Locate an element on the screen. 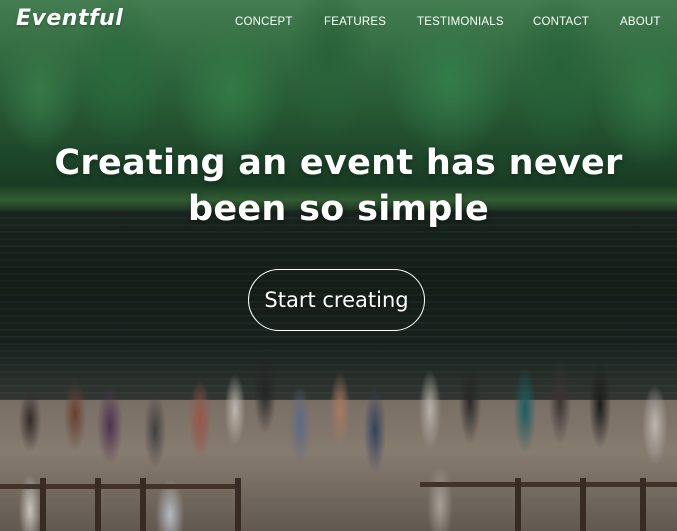  nav-link-testimonials: TESTIMONIALS is located at coordinates (460, 22).